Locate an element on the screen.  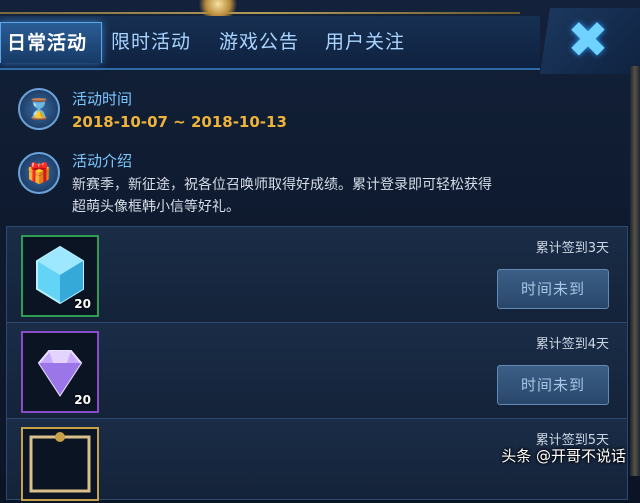
event-intro-line-2: 超萌头像框韩小信等好礼。 is located at coordinates (156, 207).